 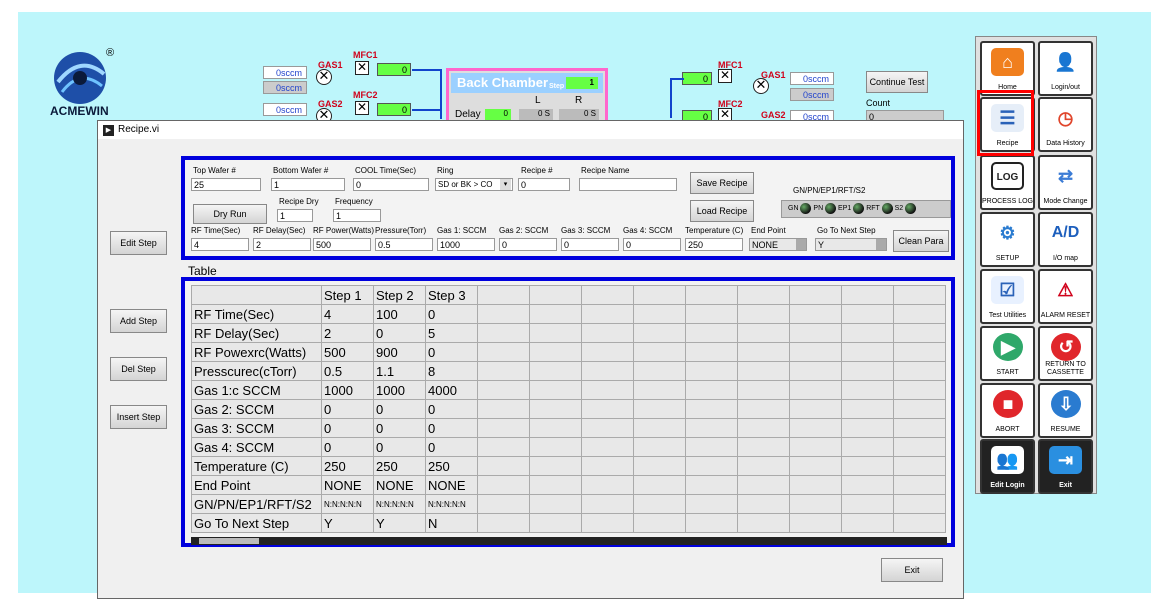 I want to click on edit-login-button: 👥 Edit Login, so click(x=1007, y=466).